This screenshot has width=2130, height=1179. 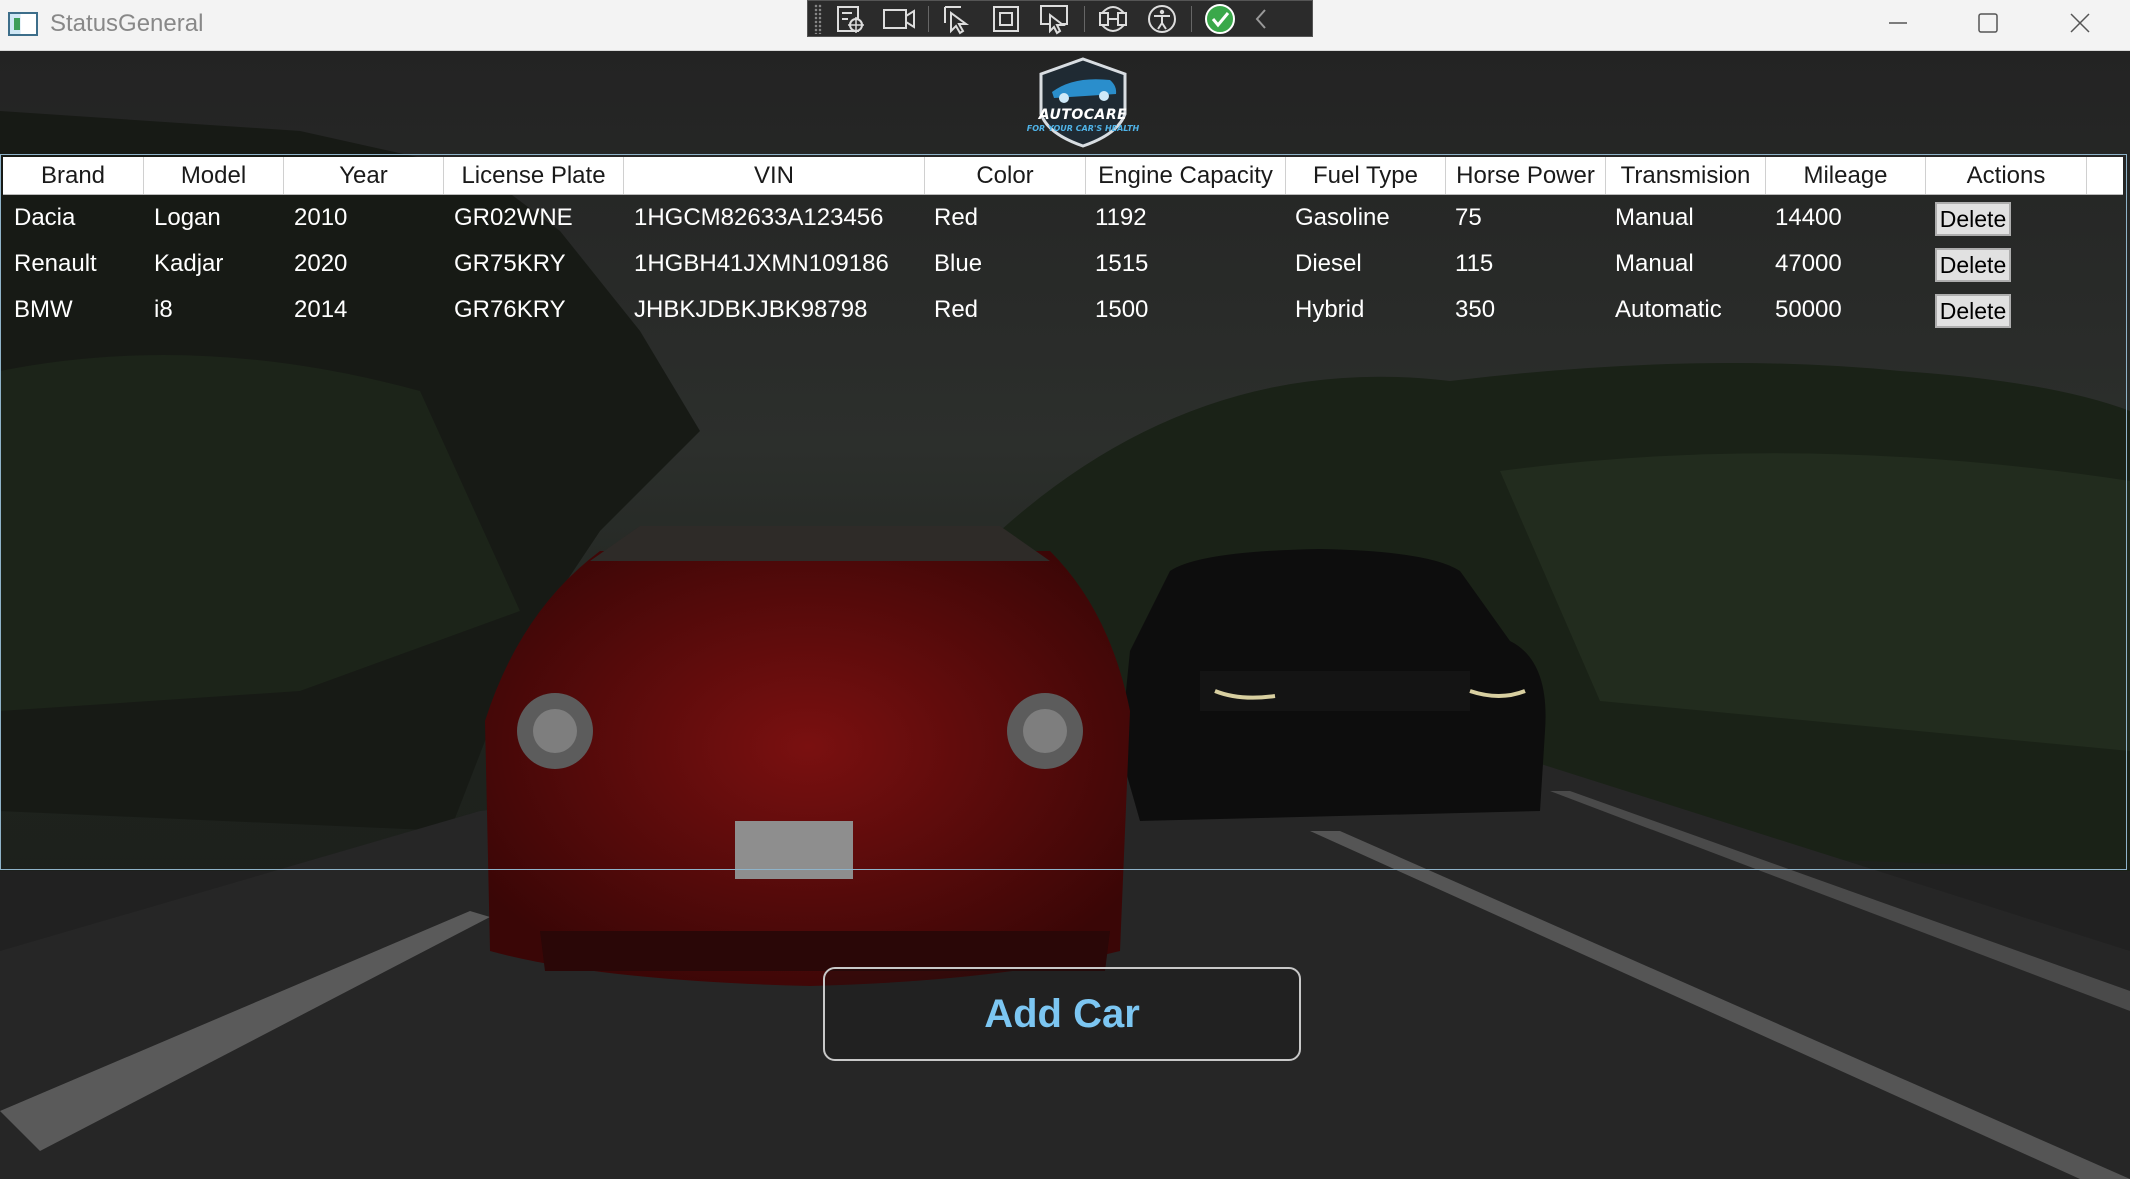 I want to click on column-header-fuel-type: Fuel Type, so click(x=1366, y=175).